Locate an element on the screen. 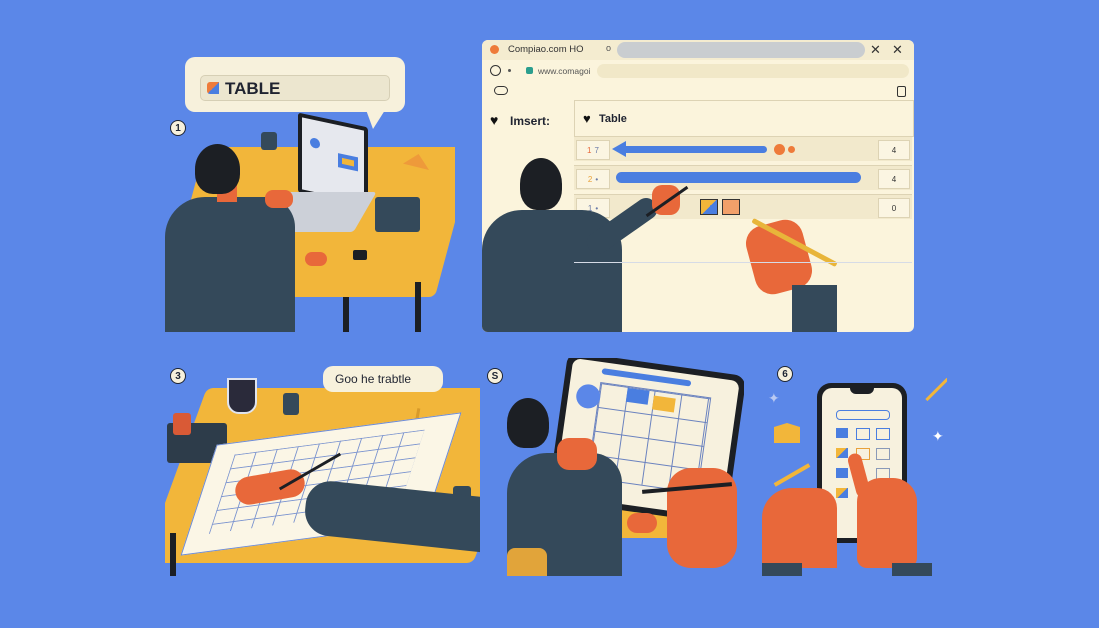 Image resolution: width=1099 pixels, height=628 pixels. step-badge: 6 is located at coordinates (785, 374).